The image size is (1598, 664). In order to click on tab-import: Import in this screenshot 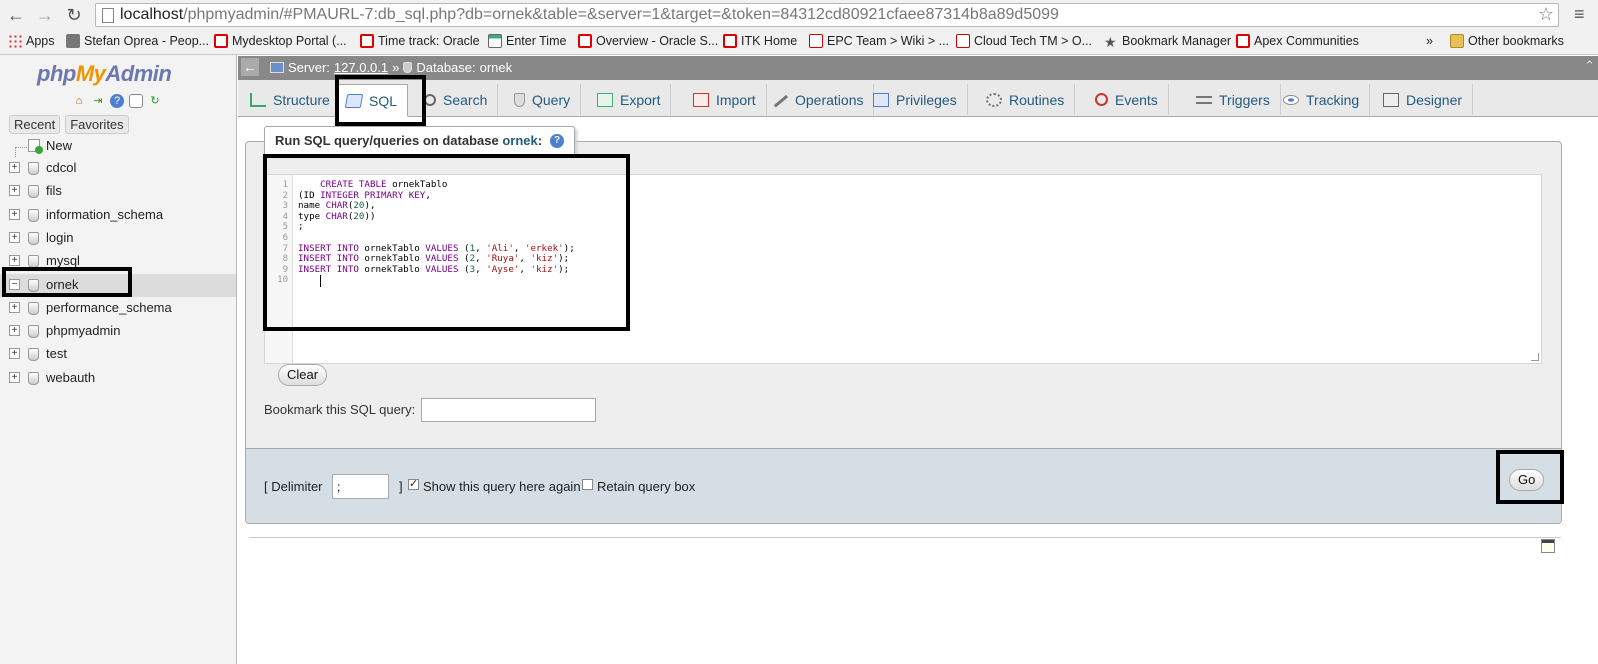, I will do `click(725, 99)`.